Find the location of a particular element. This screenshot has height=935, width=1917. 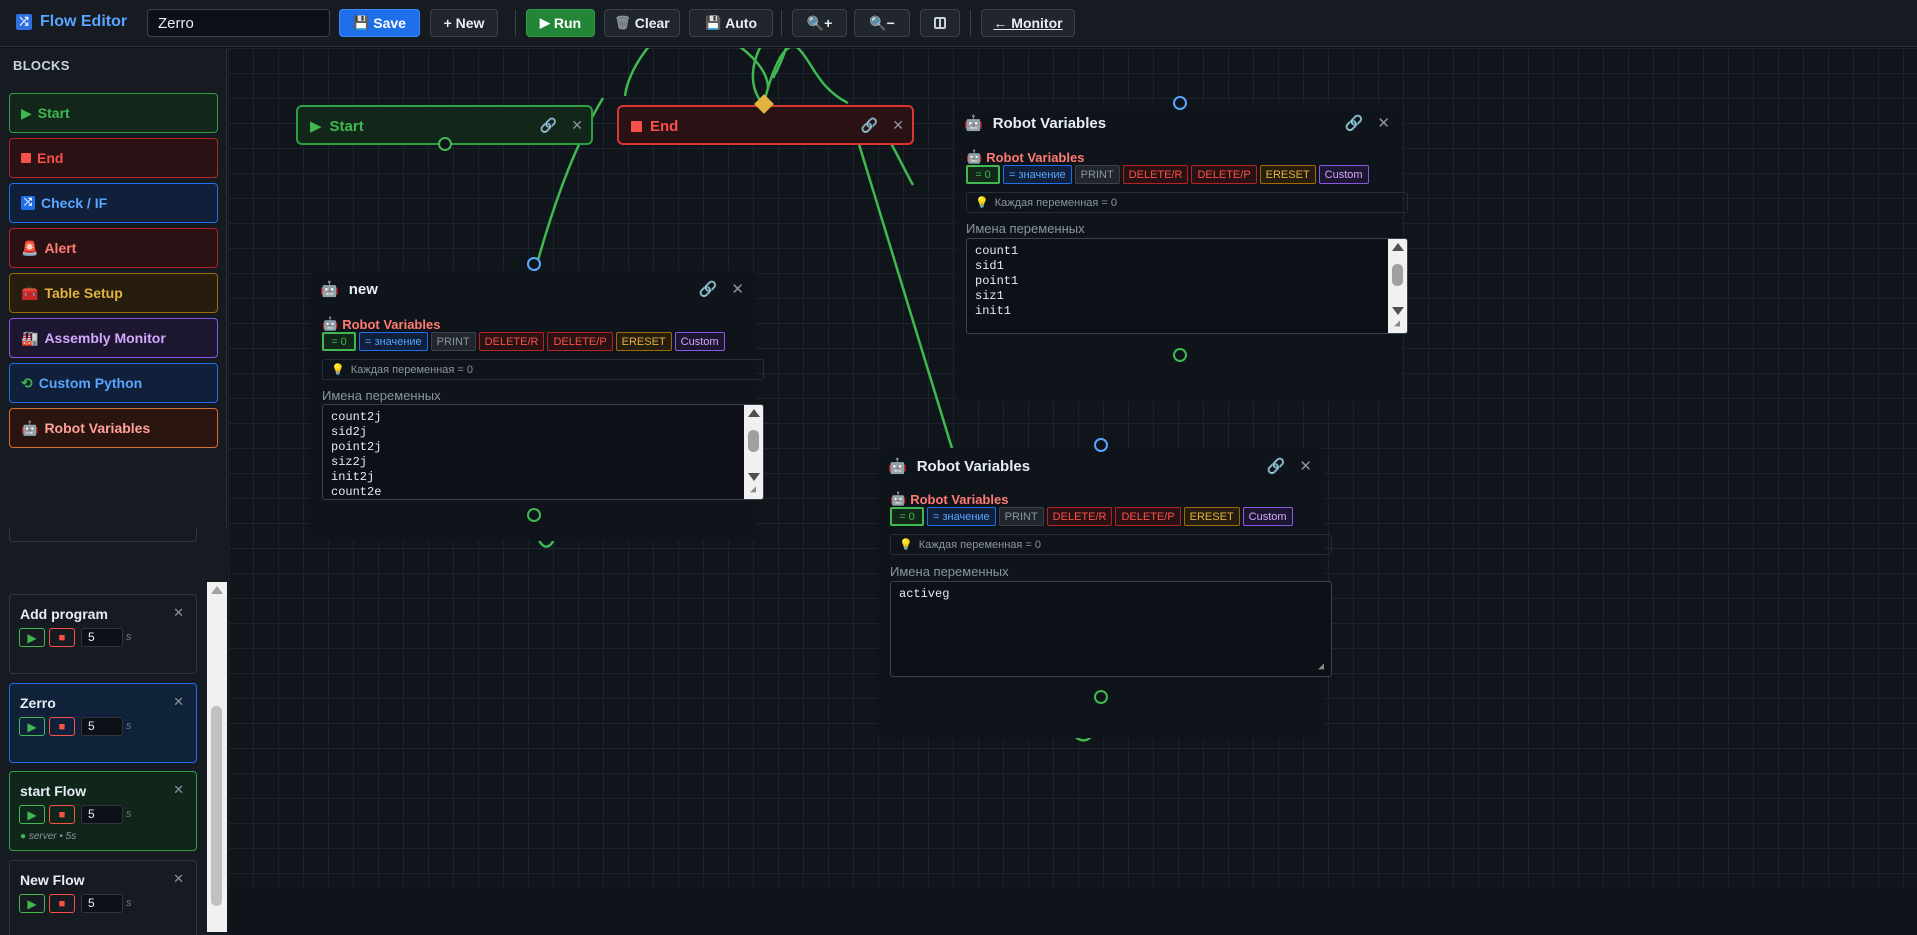

flow-name-input is located at coordinates (238, 23).